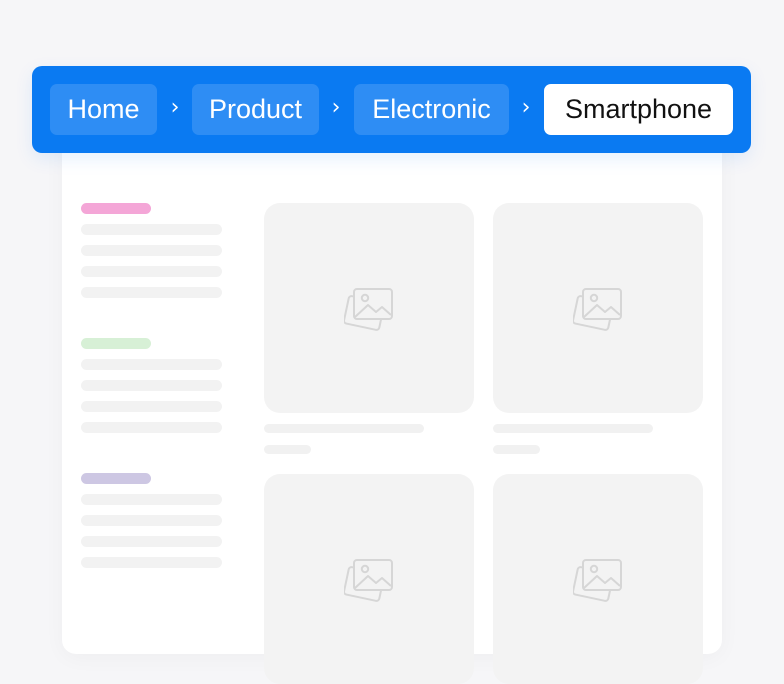 The width and height of the screenshot is (784, 684). What do you see at coordinates (431, 109) in the screenshot?
I see `breadcrumb-item-electronic: Electronic` at bounding box center [431, 109].